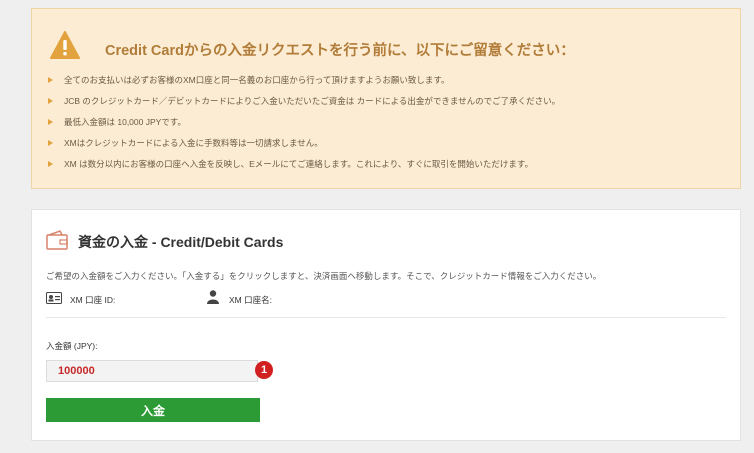 Image resolution: width=754 pixels, height=453 pixels. Describe the element at coordinates (152, 371) in the screenshot. I see `amount-input` at that location.